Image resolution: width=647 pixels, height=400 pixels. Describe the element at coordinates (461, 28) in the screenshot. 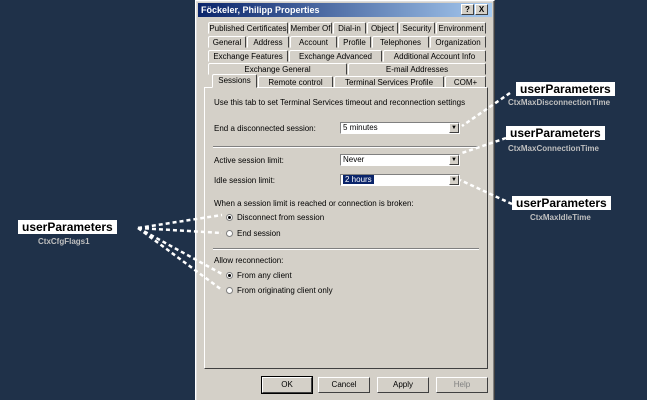

I see `tab-environment: Environment` at that location.